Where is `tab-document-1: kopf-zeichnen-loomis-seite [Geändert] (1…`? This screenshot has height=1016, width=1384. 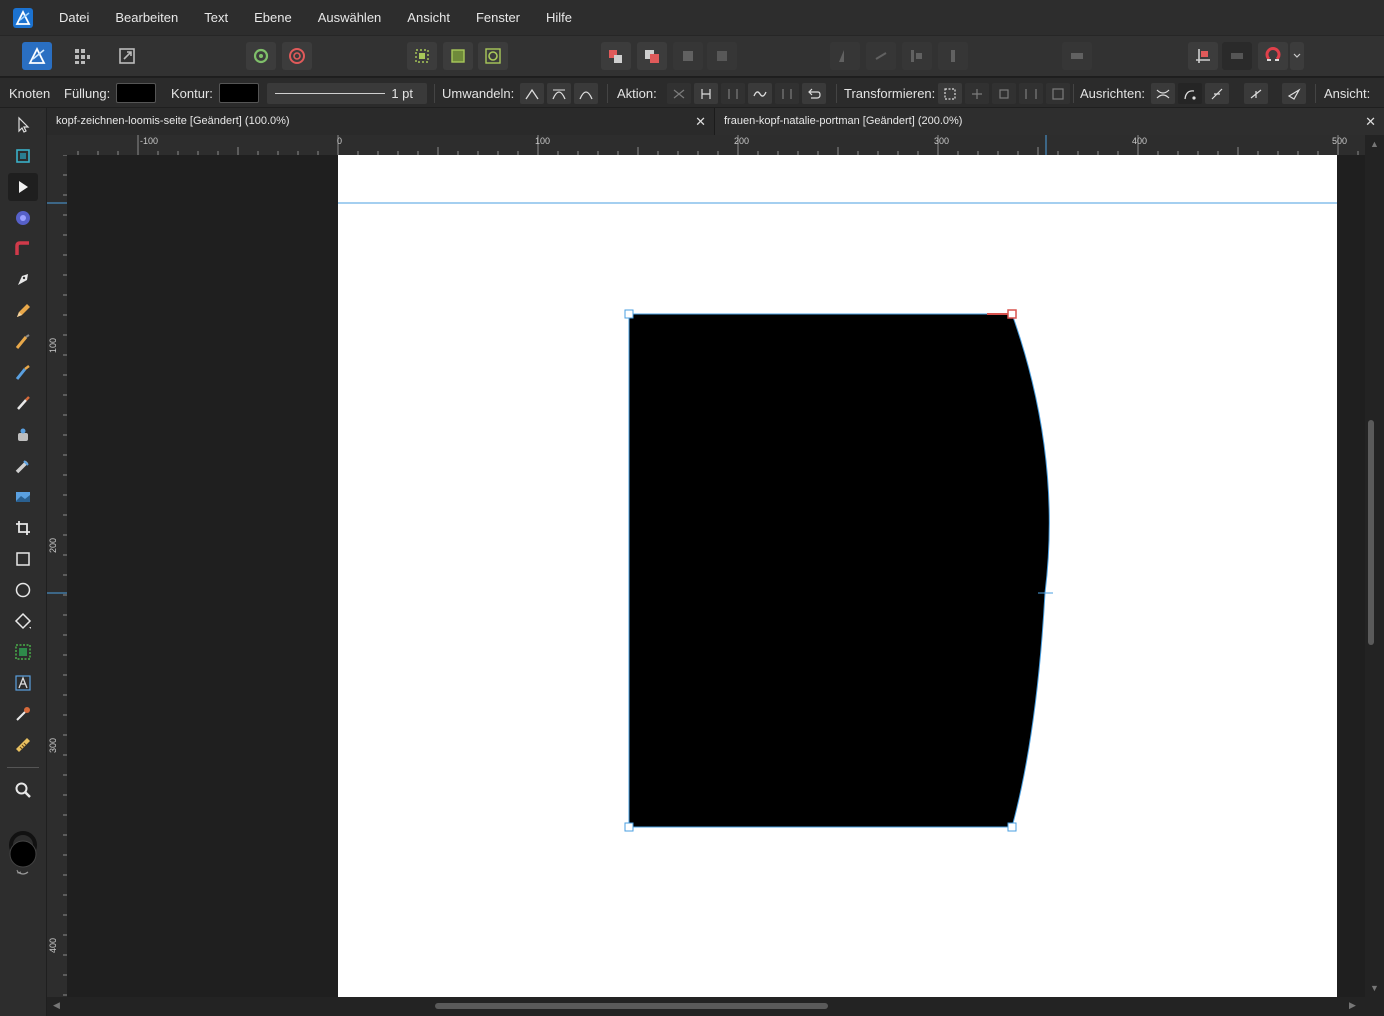
tab-document-1: kopf-zeichnen-loomis-seite [Geändert] (1… is located at coordinates (380, 121).